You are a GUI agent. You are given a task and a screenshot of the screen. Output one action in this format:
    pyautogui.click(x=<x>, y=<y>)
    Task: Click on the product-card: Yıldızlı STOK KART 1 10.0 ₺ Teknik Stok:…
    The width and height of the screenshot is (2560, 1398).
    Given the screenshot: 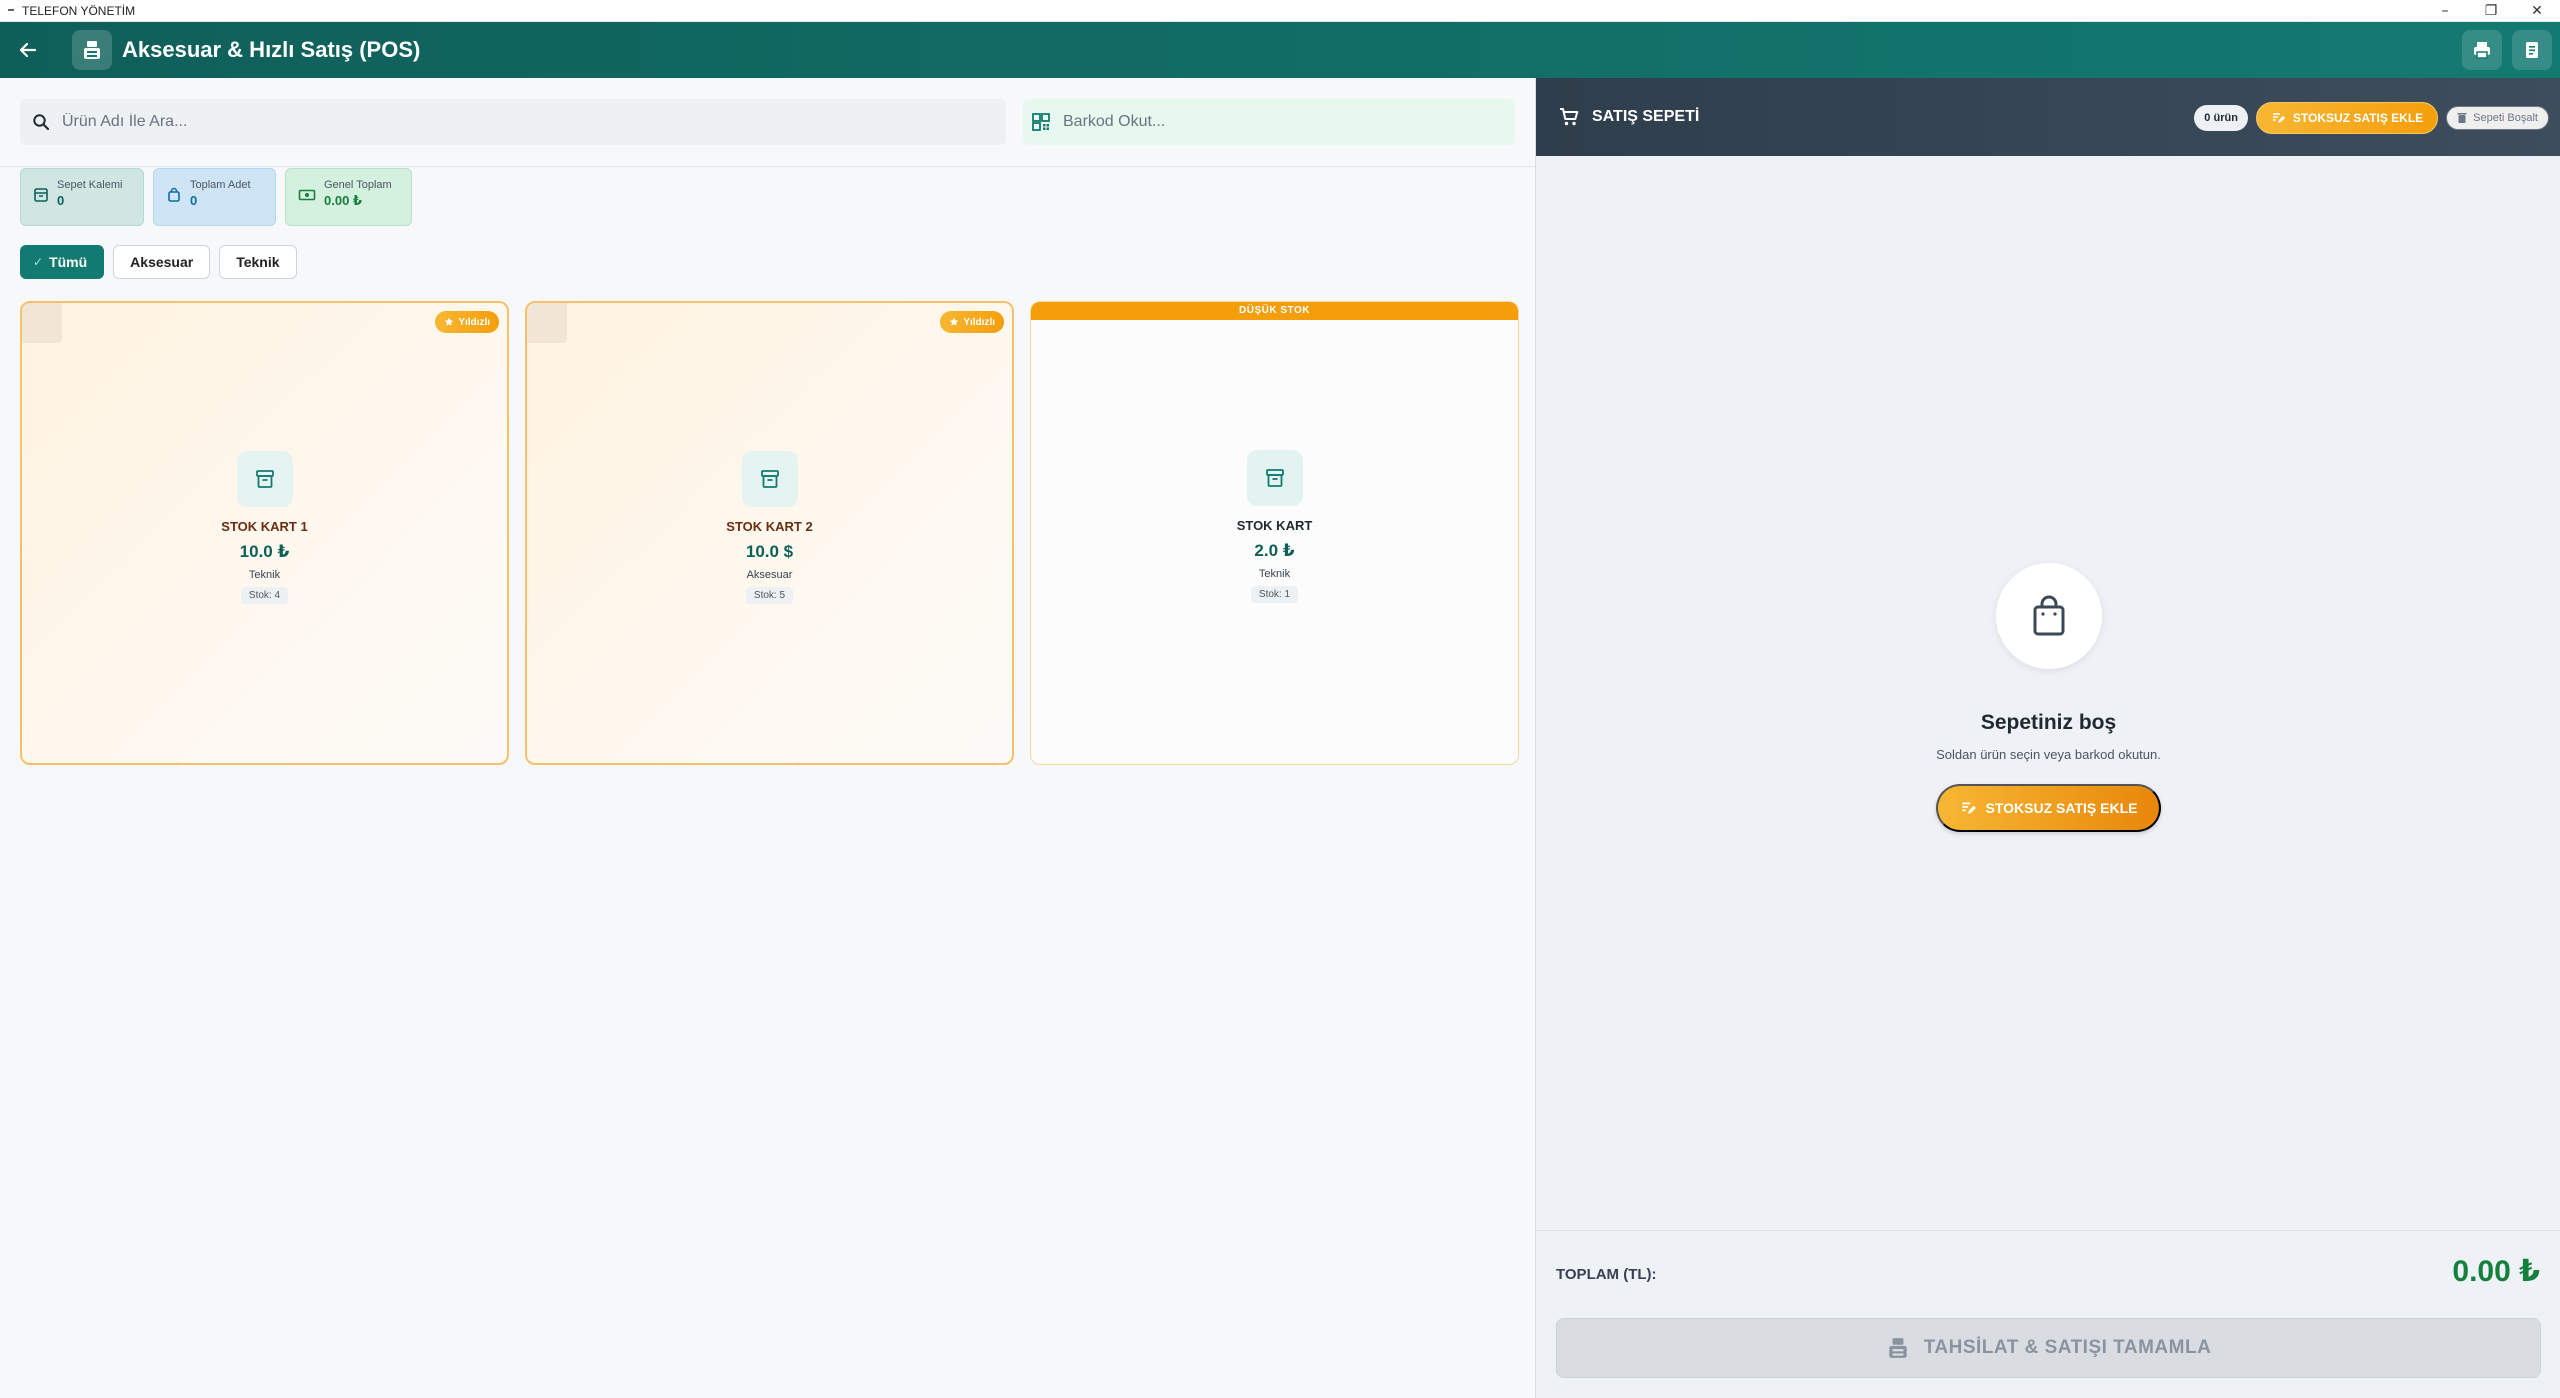 What is the action you would take?
    pyautogui.click(x=264, y=533)
    